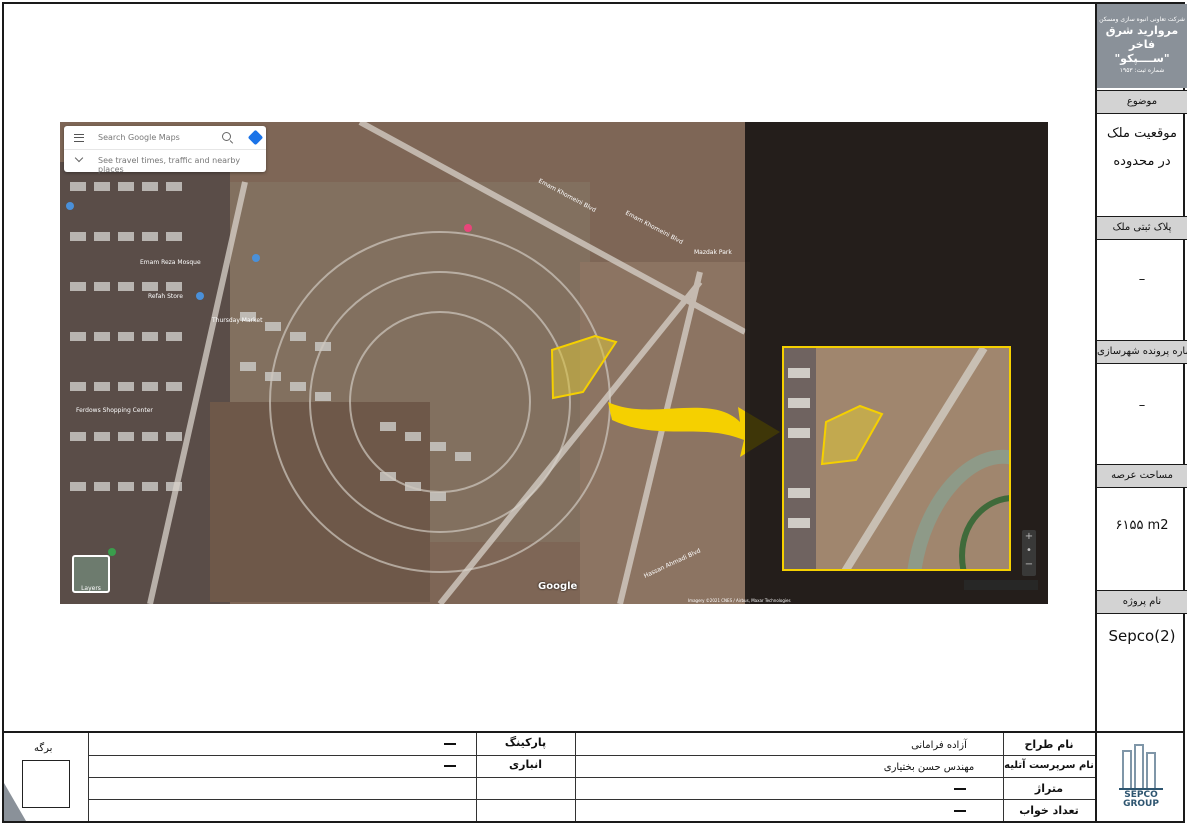 The image size is (1187, 825). Describe the element at coordinates (450, 766) in the screenshot. I see `storage-value` at that location.